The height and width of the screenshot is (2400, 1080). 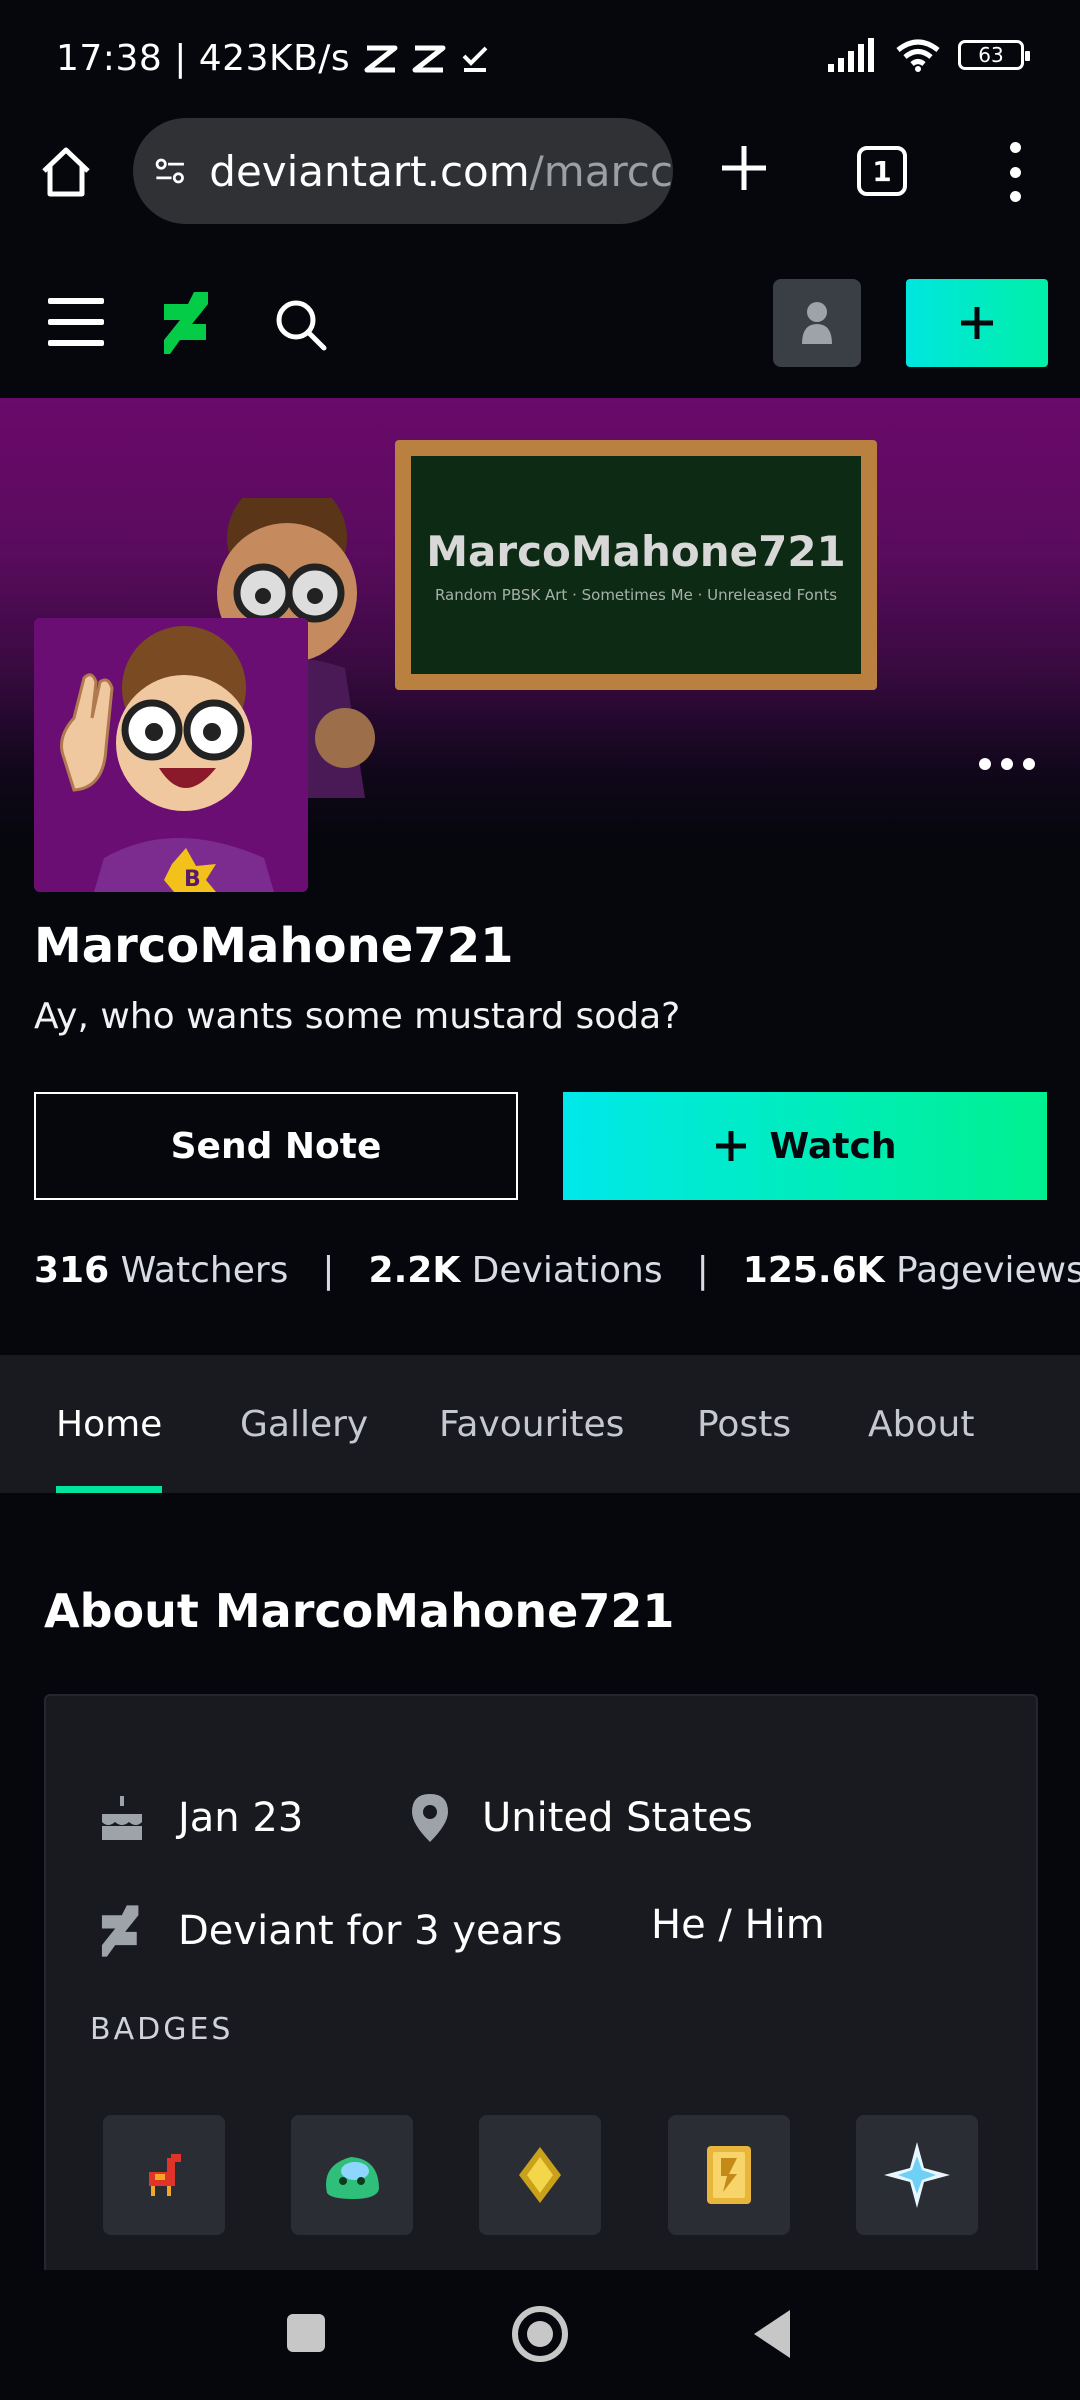 I want to click on hamburger-menu-icon, so click(x=76, y=322).